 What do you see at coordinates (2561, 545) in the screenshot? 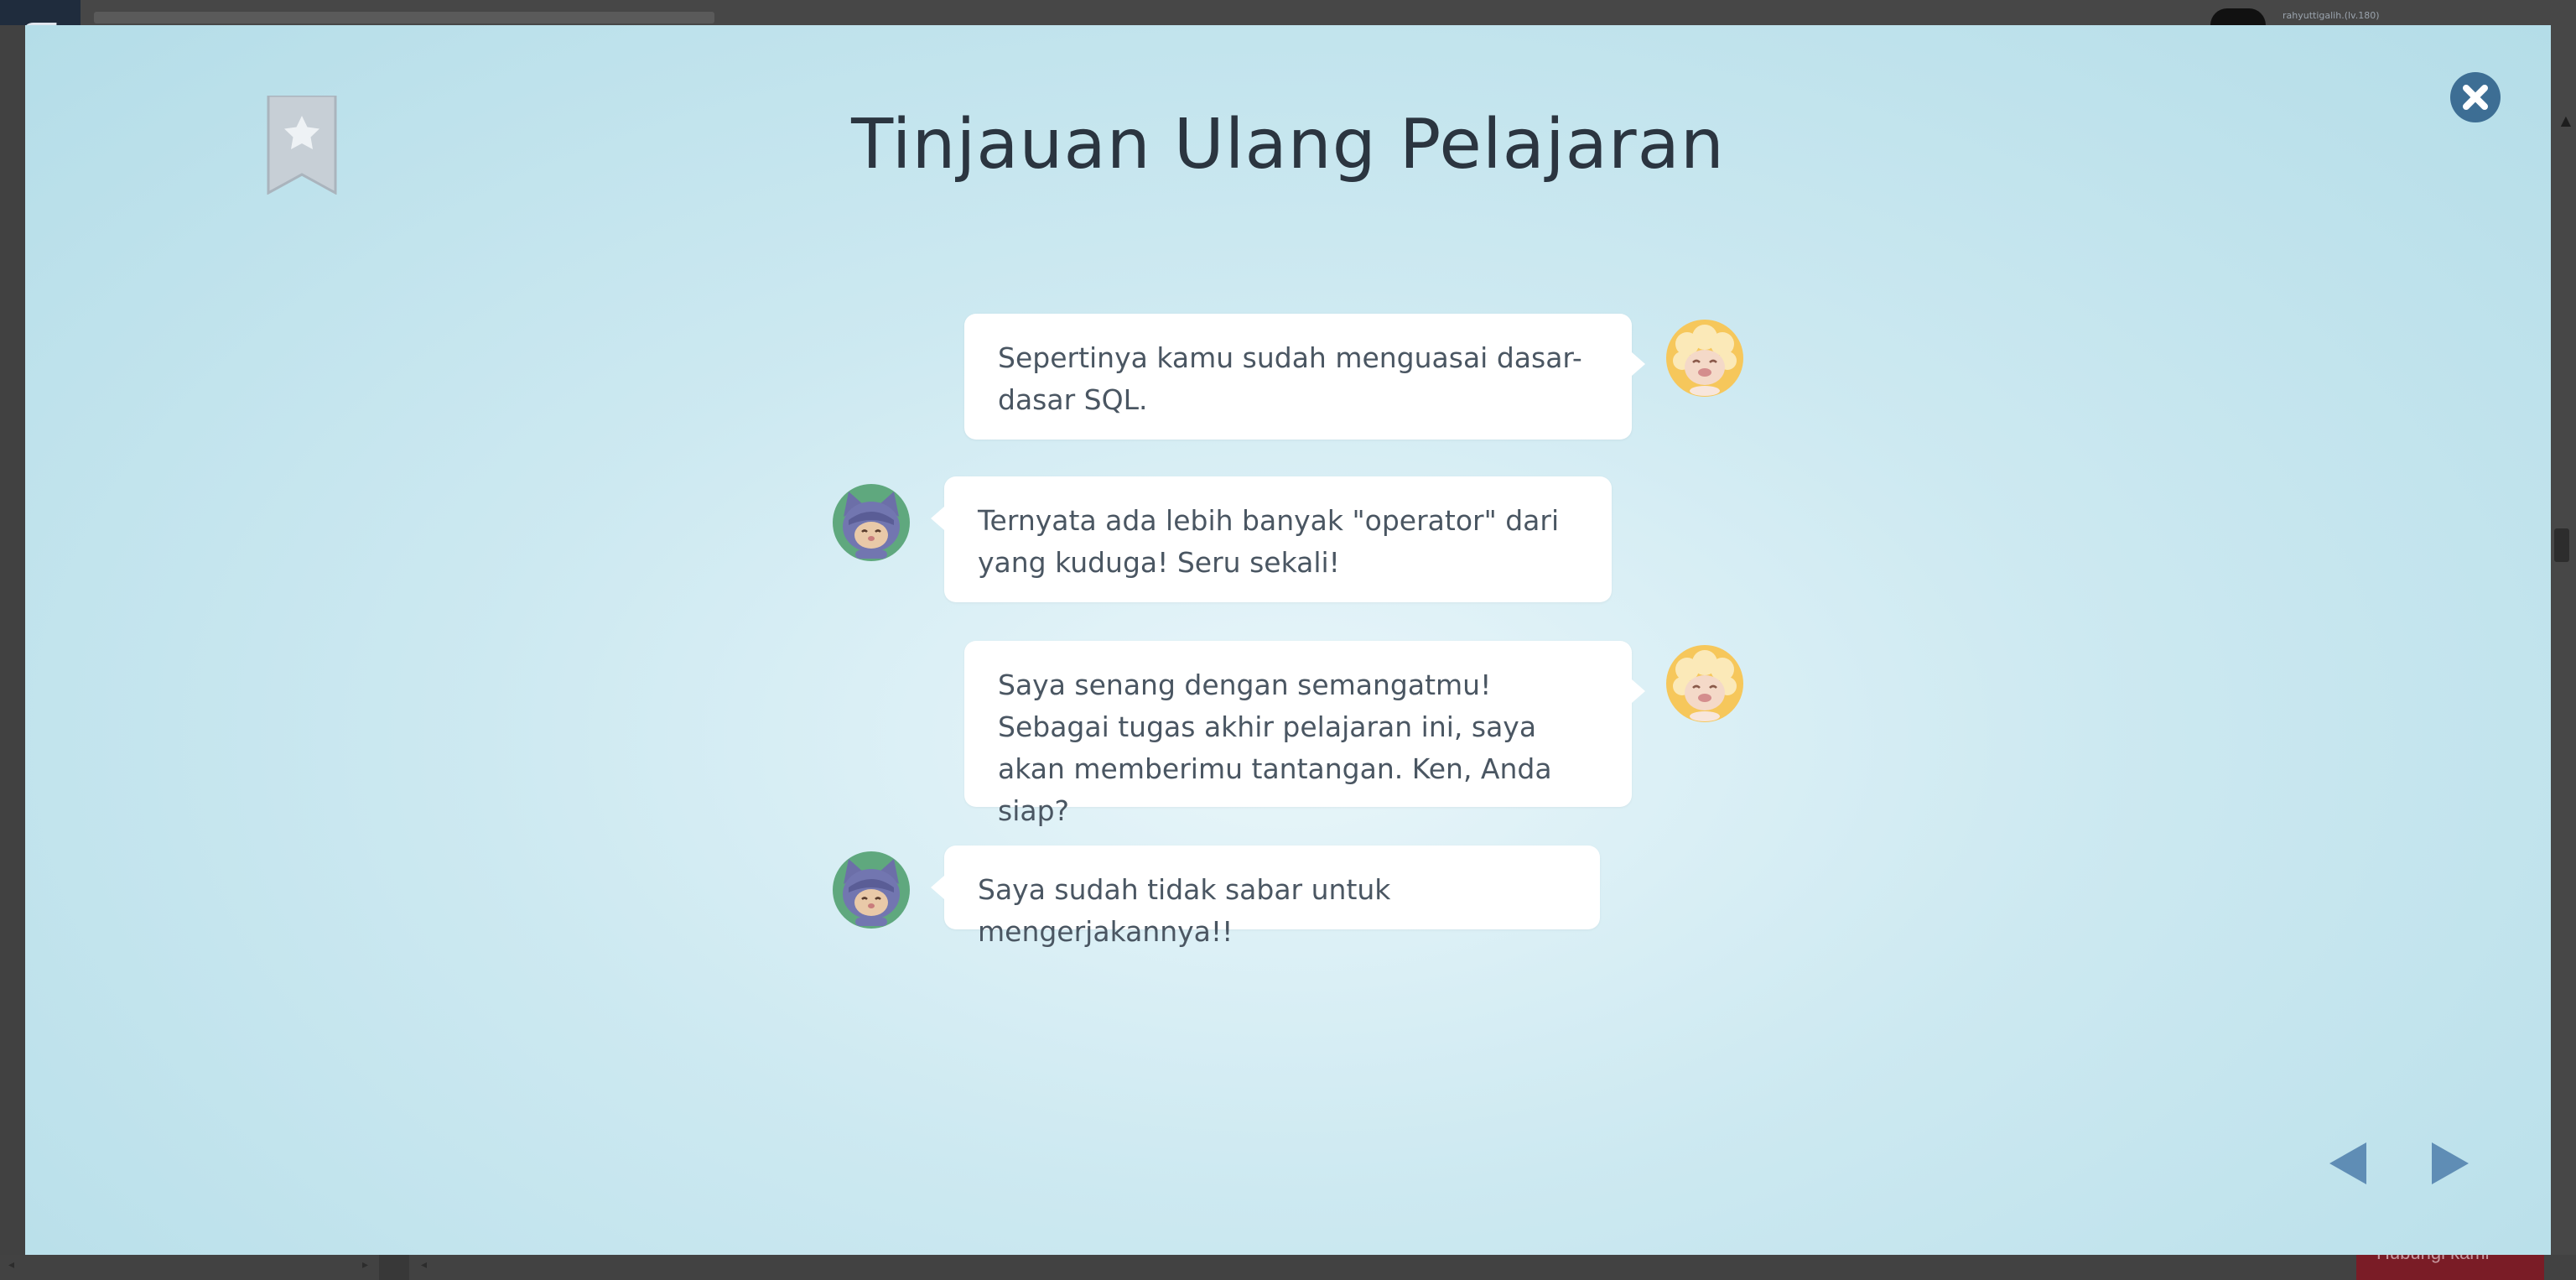
I see `scroll-thumb` at bounding box center [2561, 545].